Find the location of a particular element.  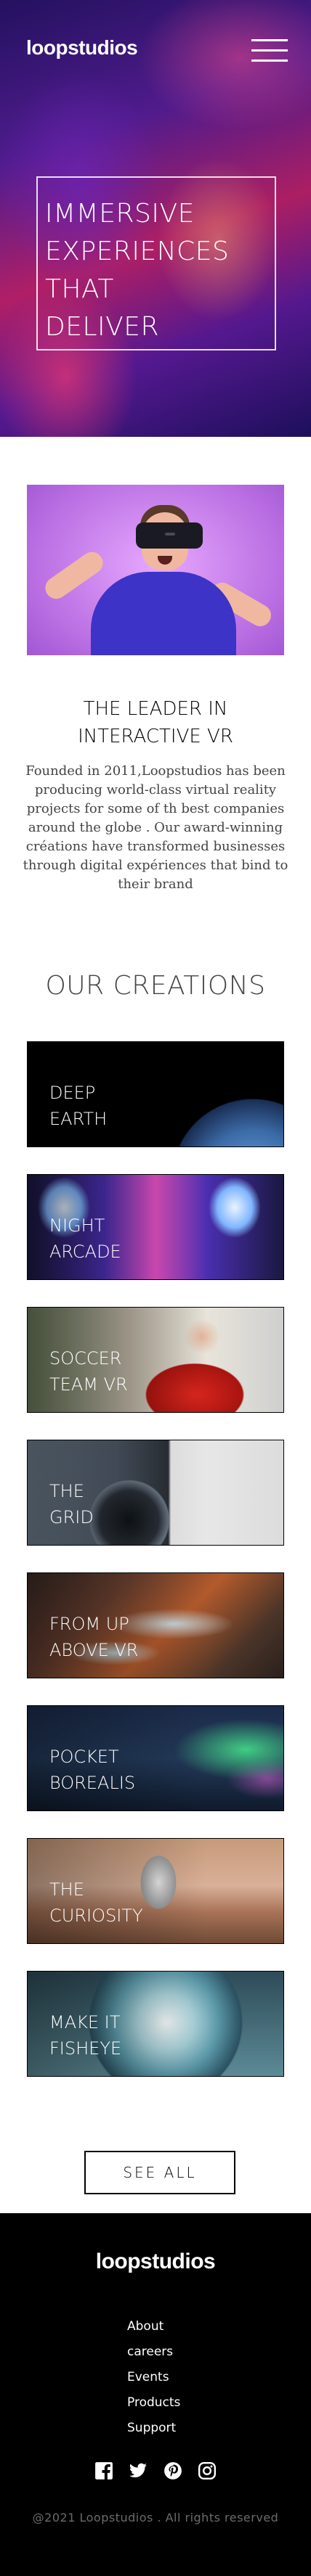

pinterest-icon is located at coordinates (173, 2470).